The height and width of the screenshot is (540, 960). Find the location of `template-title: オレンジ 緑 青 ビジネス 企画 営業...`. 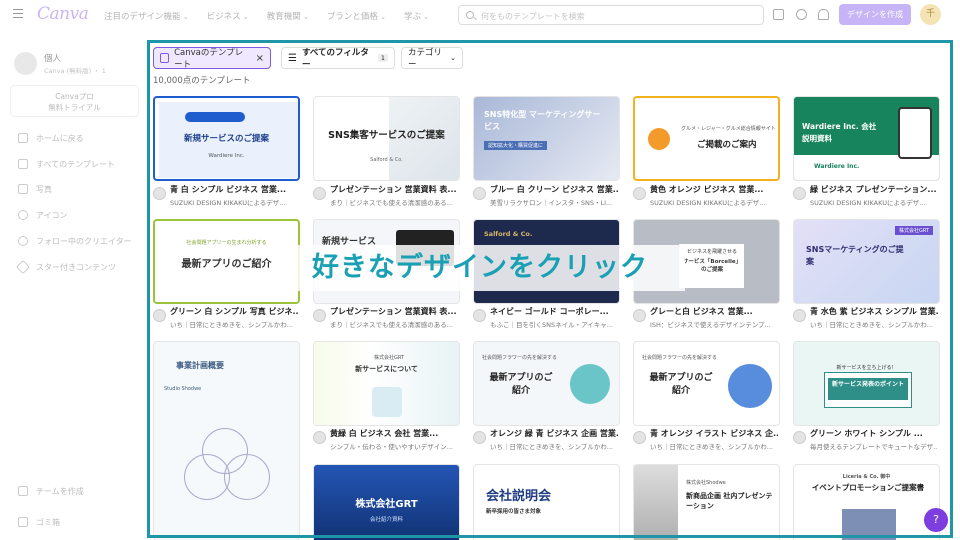

template-title: オレンジ 緑 青 ビジネス 企画 営業... is located at coordinates (554, 433).